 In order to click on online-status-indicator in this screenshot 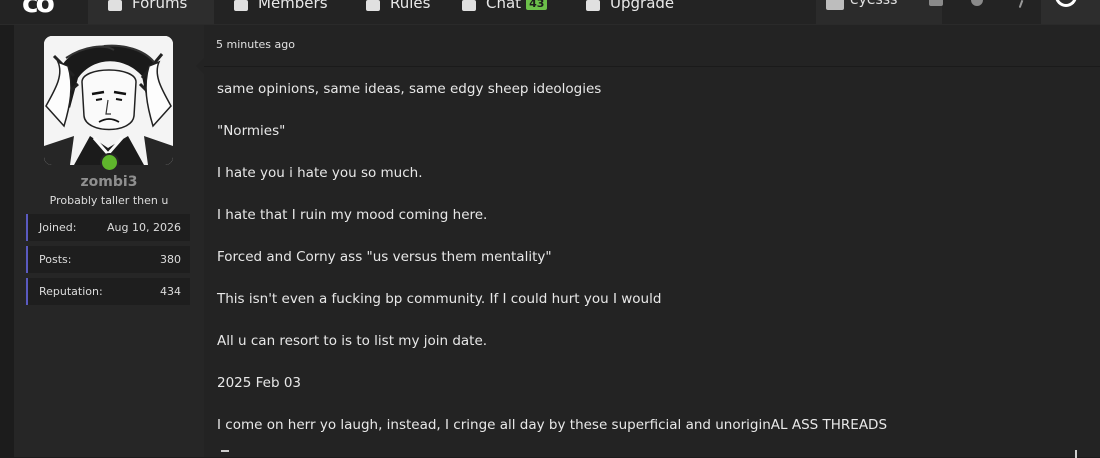, I will do `click(109, 162)`.